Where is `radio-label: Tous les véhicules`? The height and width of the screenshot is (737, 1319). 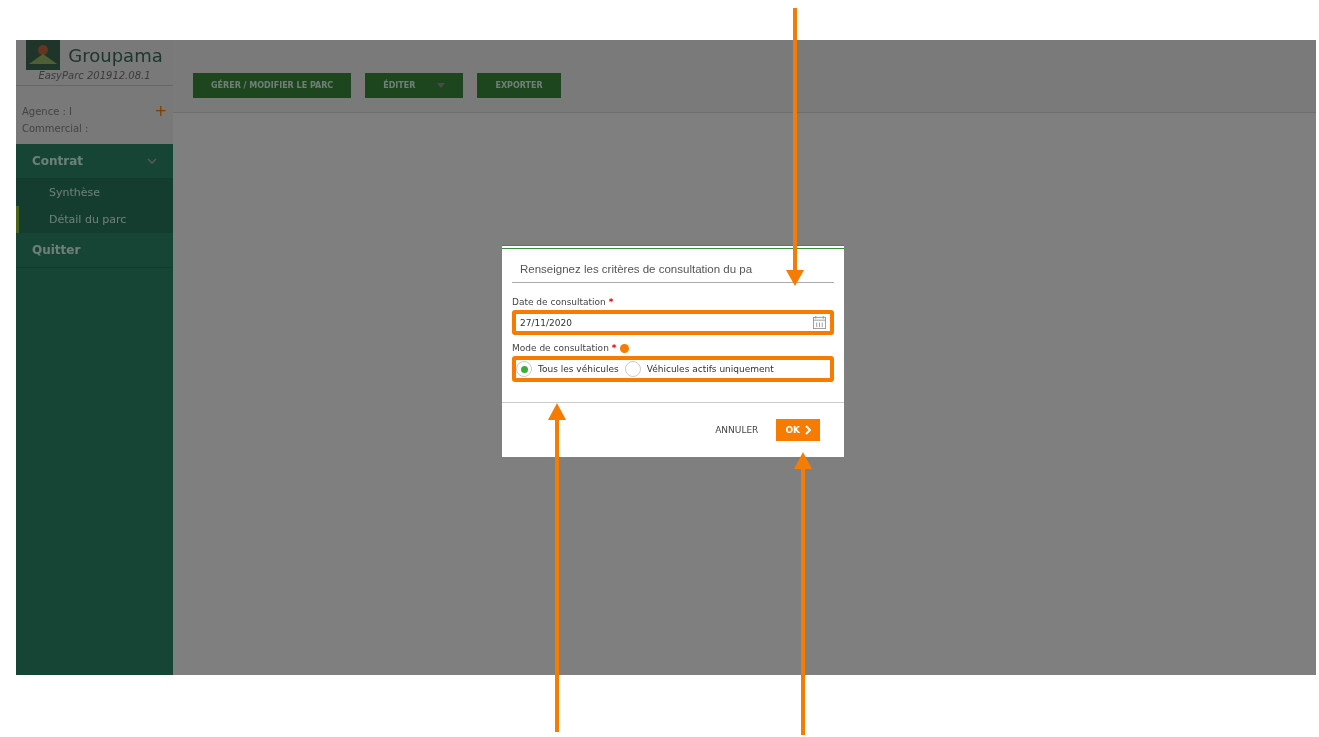
radio-label: Tous les véhicules is located at coordinates (578, 369).